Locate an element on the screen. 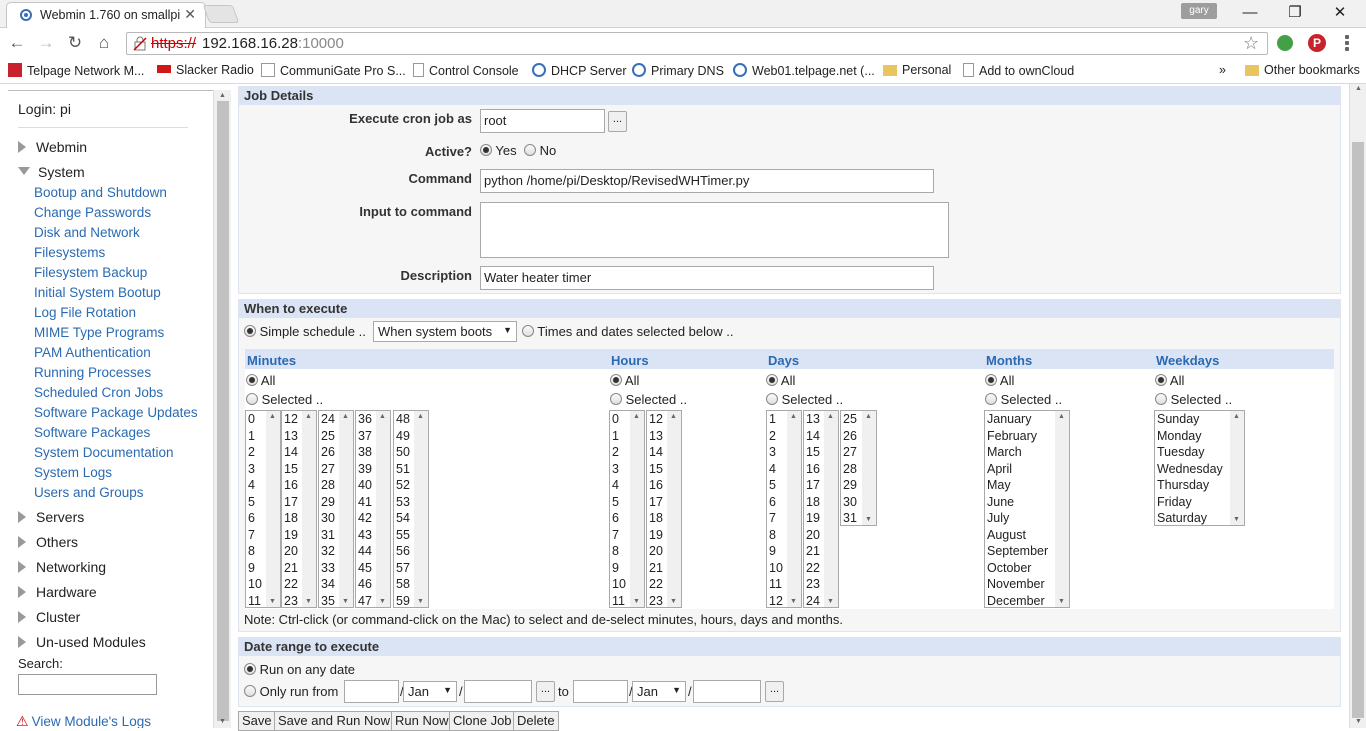  chrome-menu-icon is located at coordinates (1349, 43).